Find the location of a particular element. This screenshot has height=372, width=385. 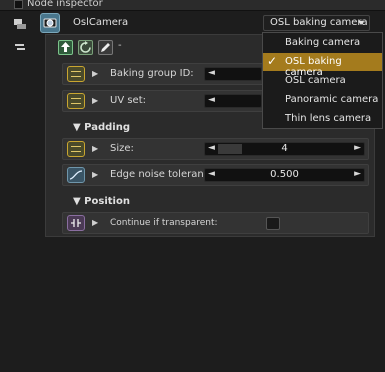

window-title: Node inspector is located at coordinates (65, 4).